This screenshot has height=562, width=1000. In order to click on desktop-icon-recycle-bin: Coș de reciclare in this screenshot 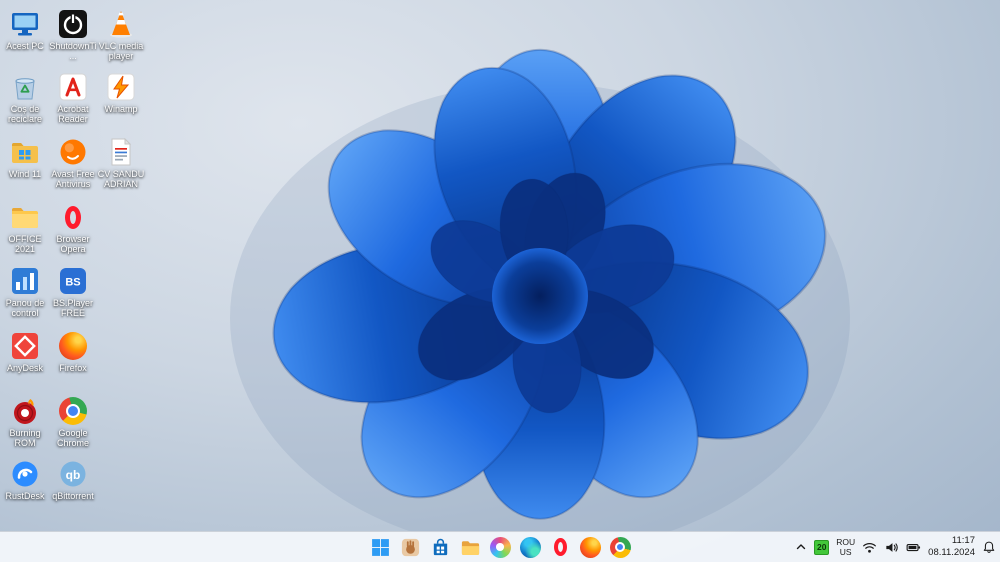, I will do `click(25, 97)`.